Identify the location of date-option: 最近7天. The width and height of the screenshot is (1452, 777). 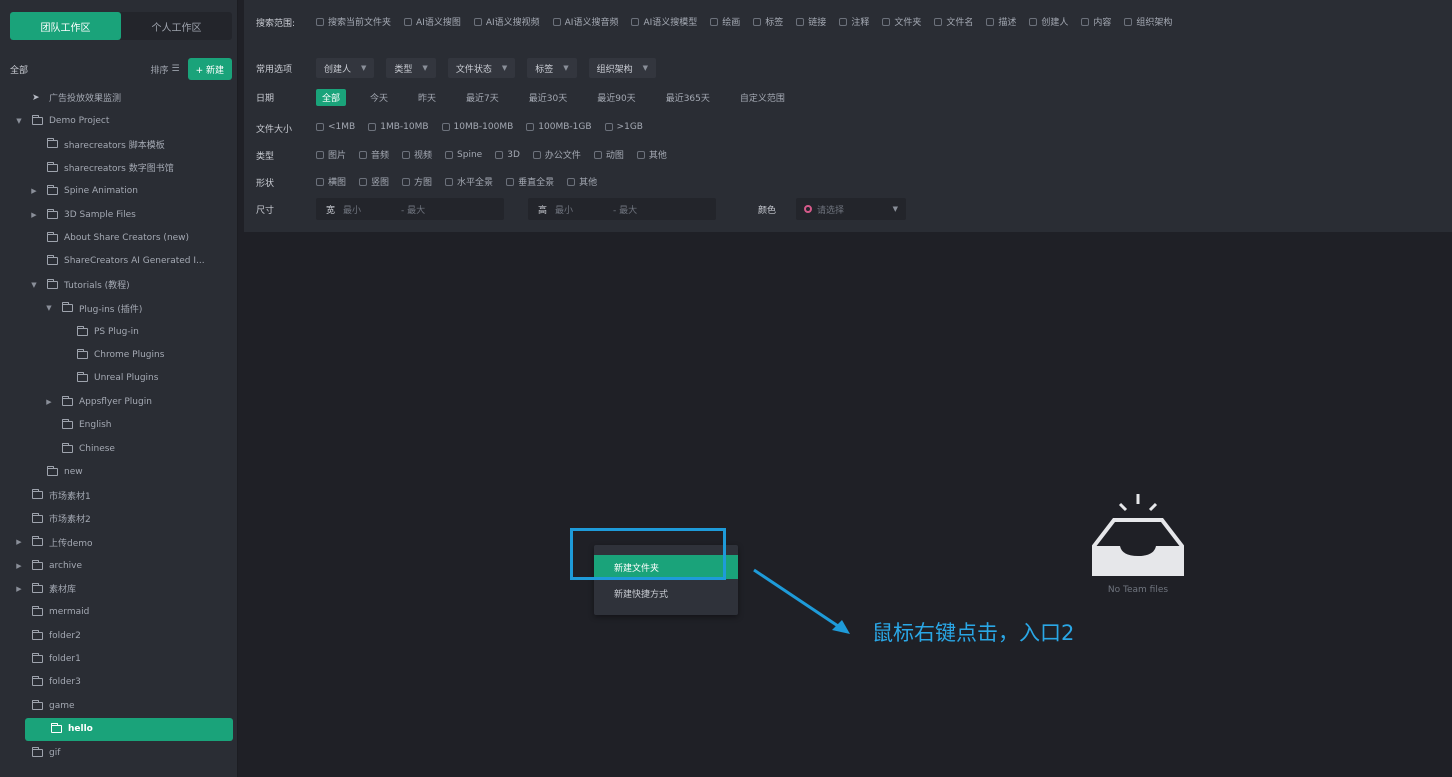
(482, 97).